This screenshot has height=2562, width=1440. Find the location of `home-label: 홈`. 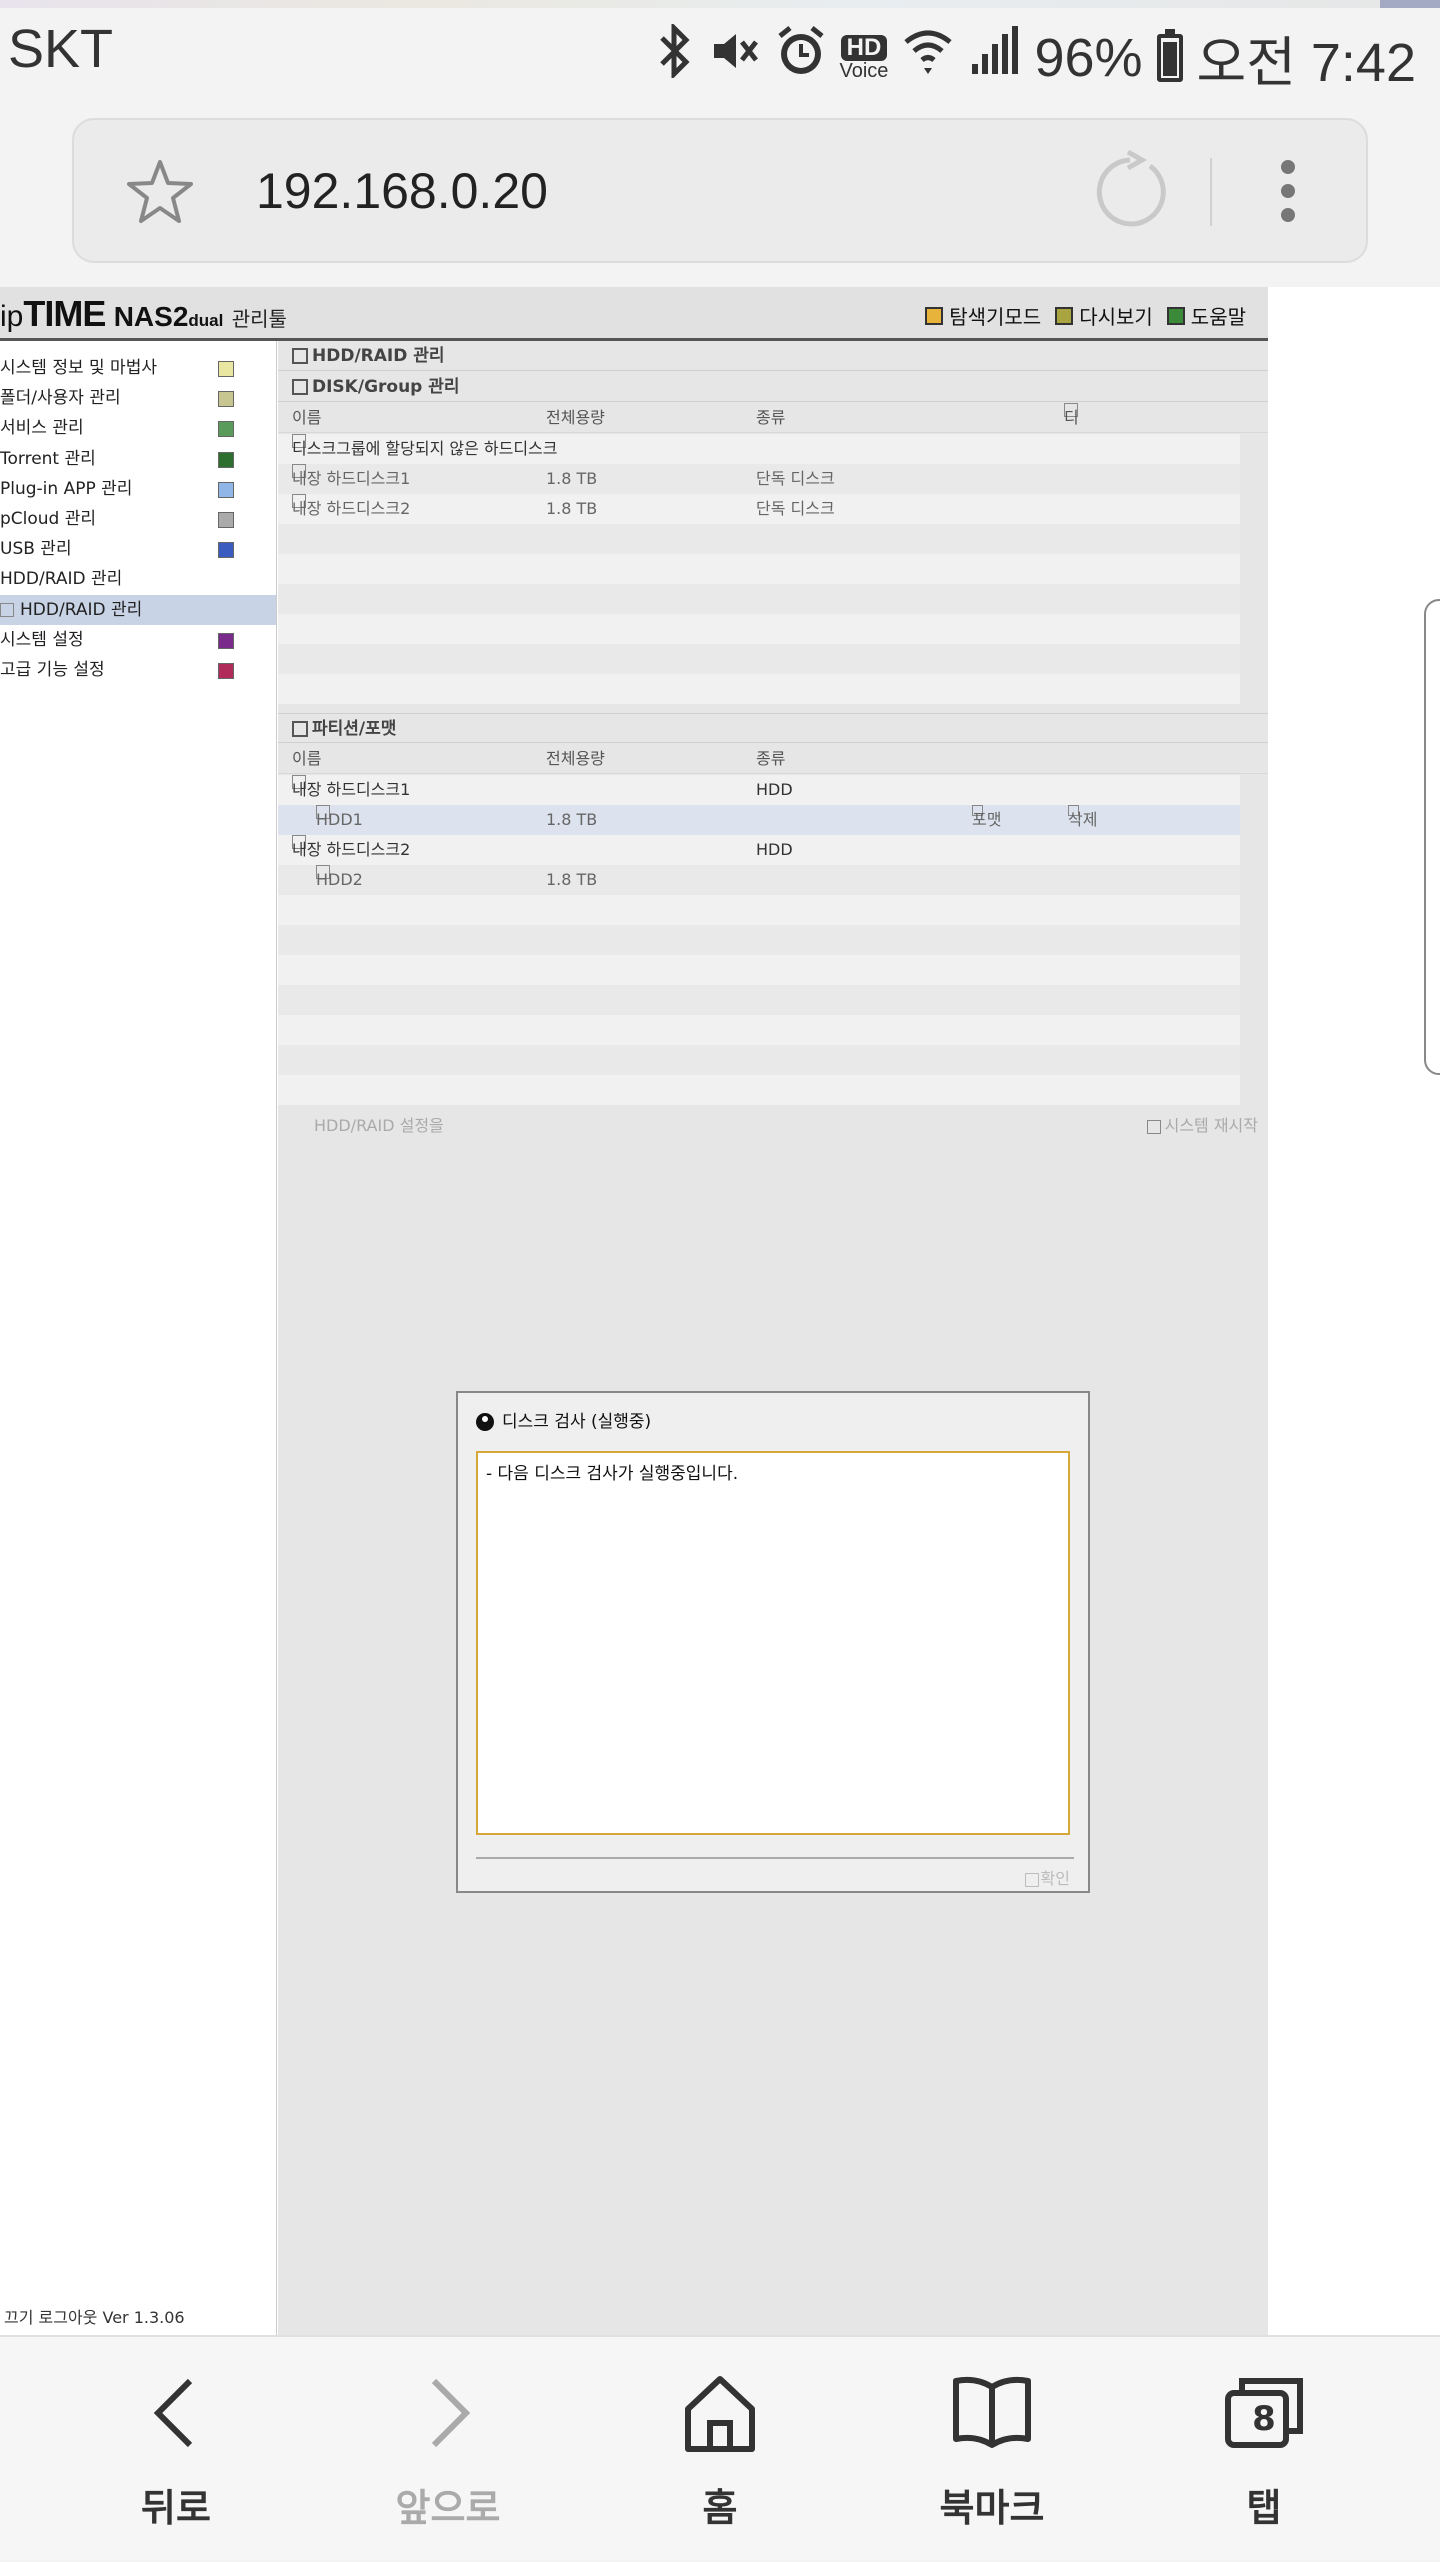

home-label: 홈 is located at coordinates (720, 2508).